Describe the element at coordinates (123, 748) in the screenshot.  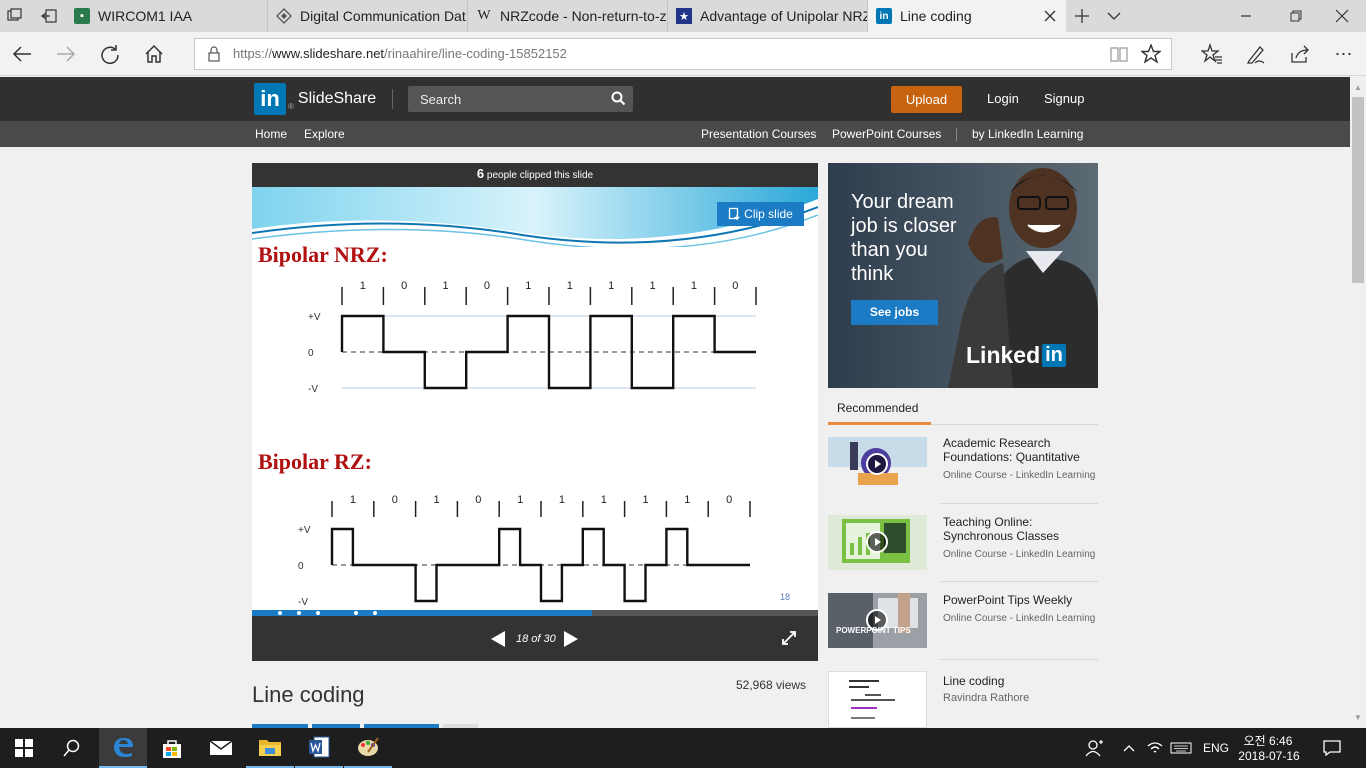
I see `edge-icon` at that location.